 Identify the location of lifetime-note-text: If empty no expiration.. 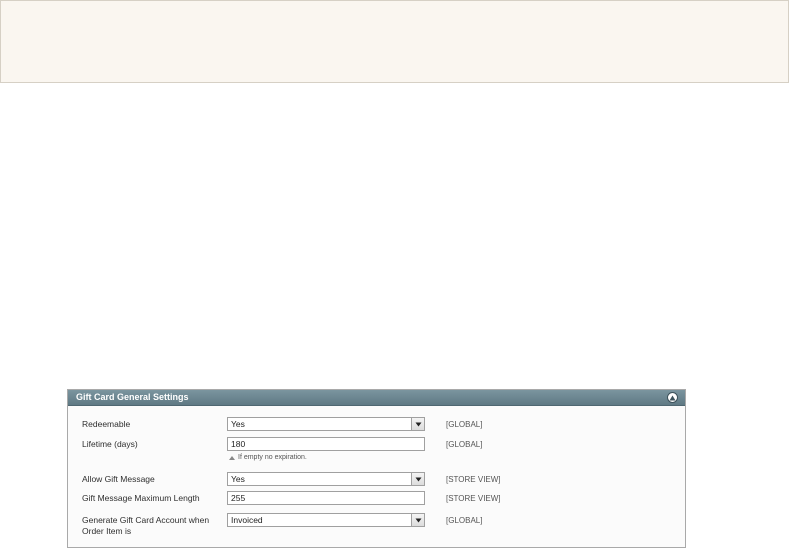
(272, 457).